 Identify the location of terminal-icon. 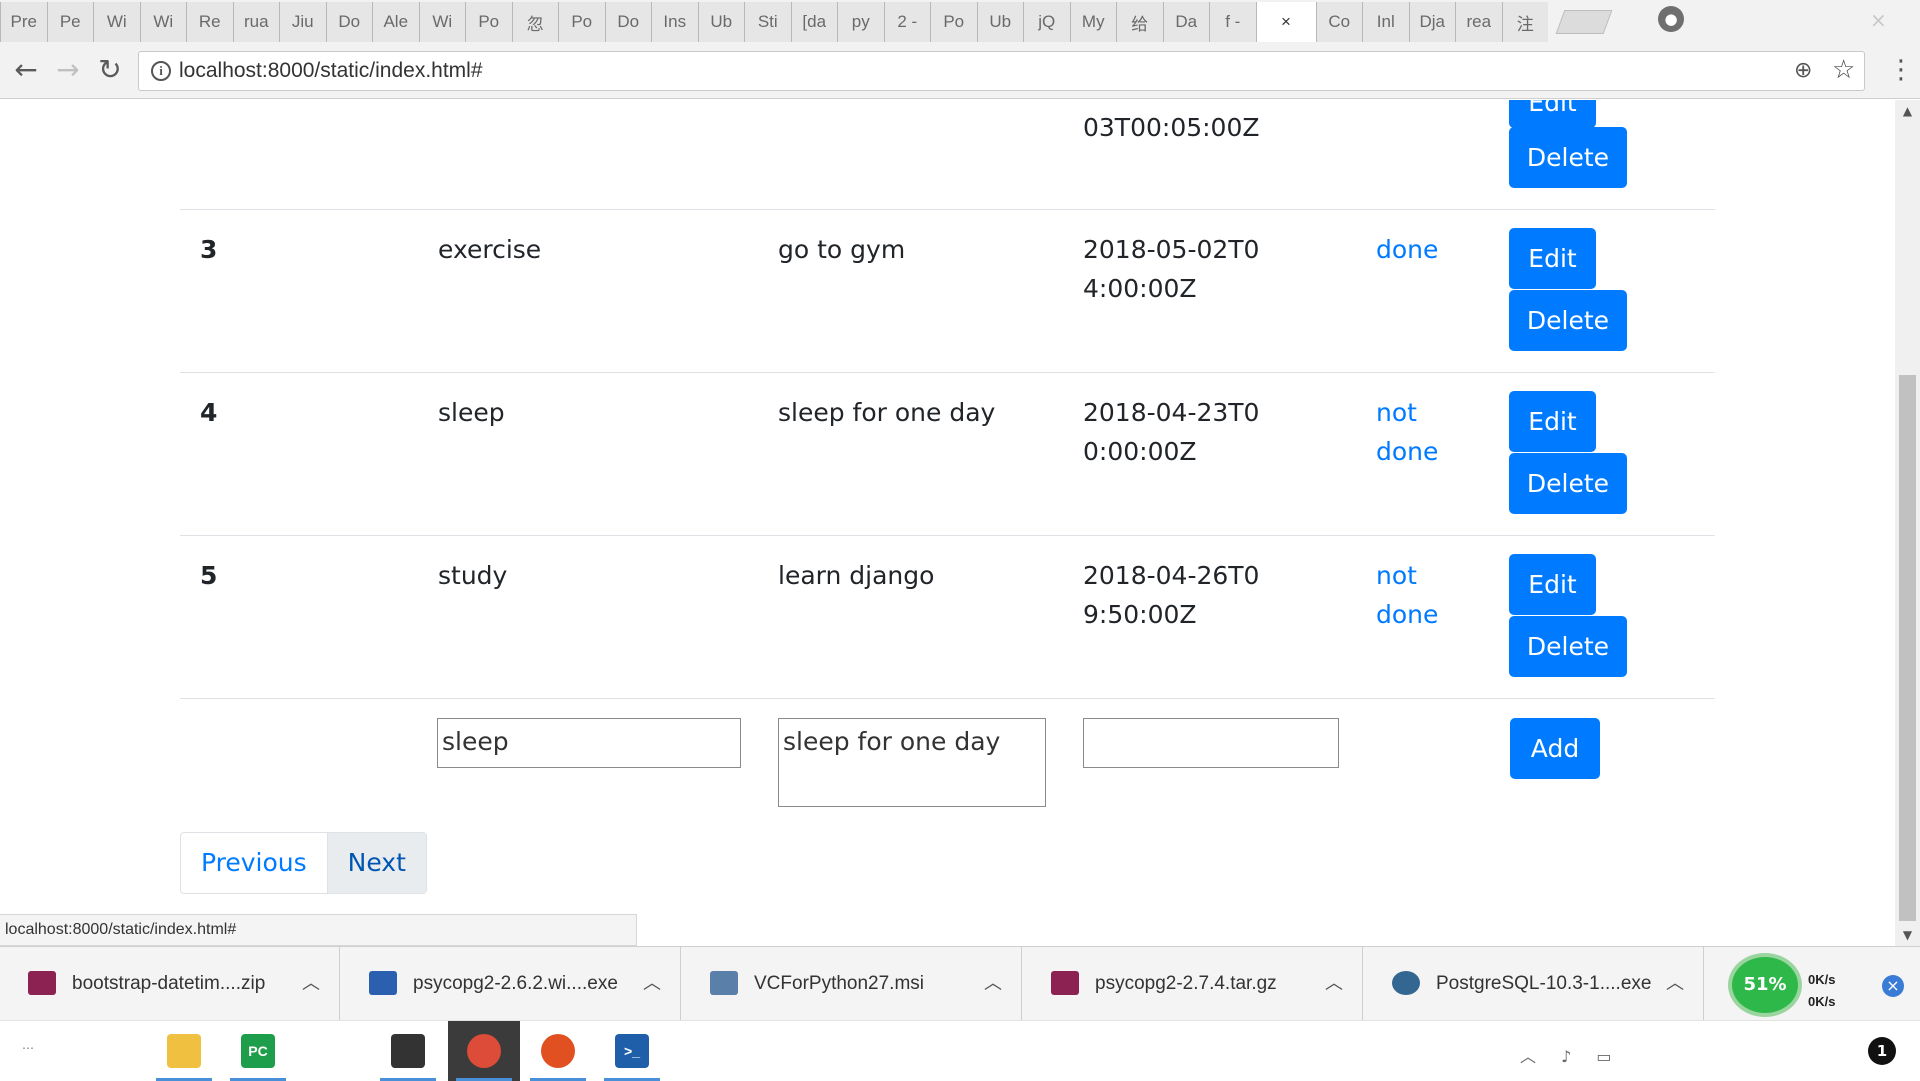
(408, 1051).